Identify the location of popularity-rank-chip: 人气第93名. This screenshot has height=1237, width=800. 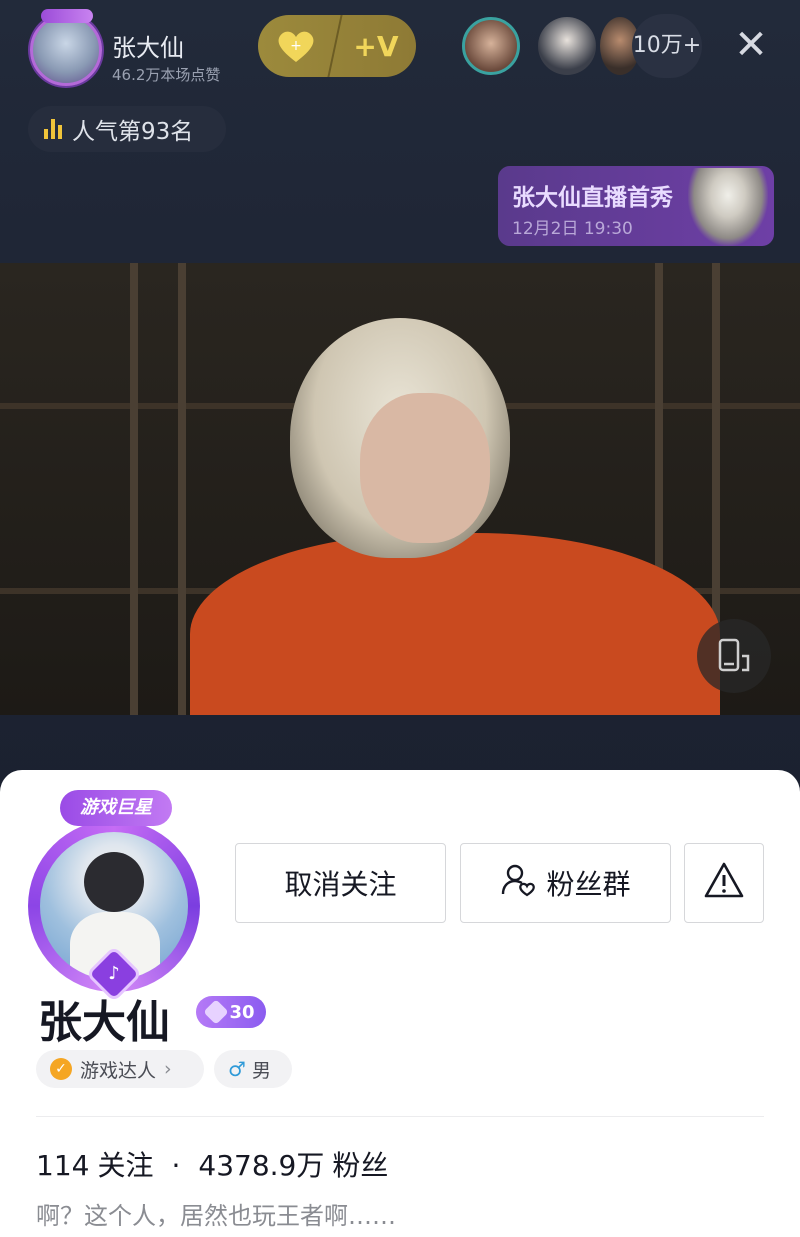
(127, 129).